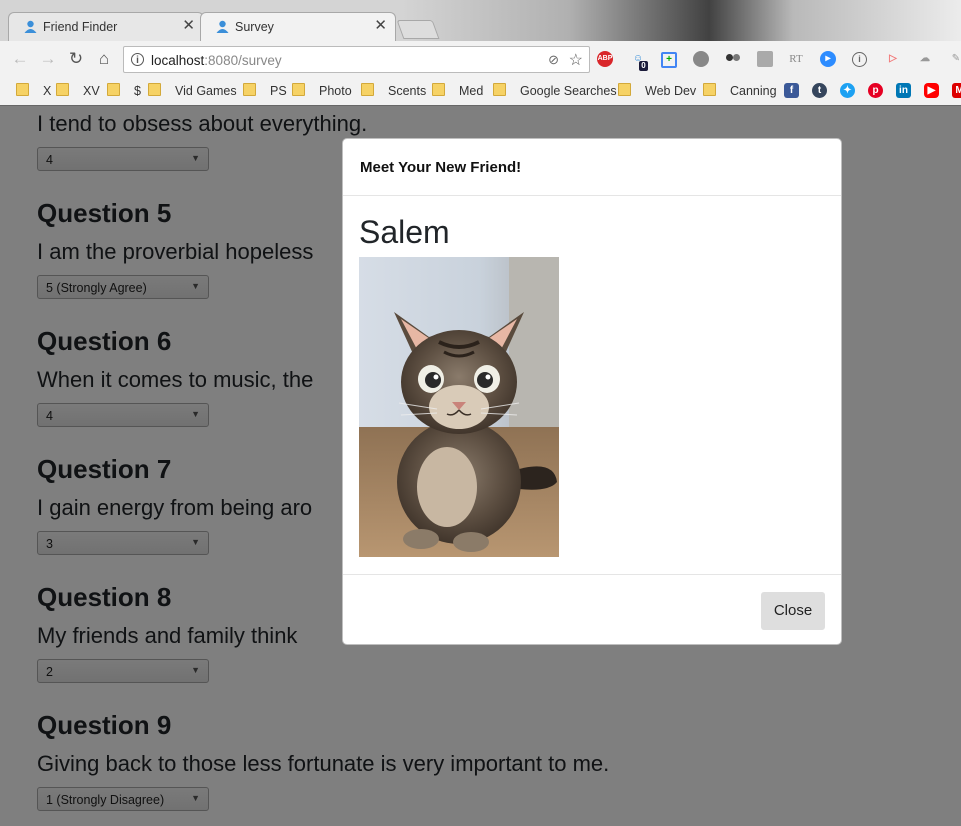 The image size is (961, 826). Describe the element at coordinates (765, 59) in the screenshot. I see `extension-image-icon` at that location.